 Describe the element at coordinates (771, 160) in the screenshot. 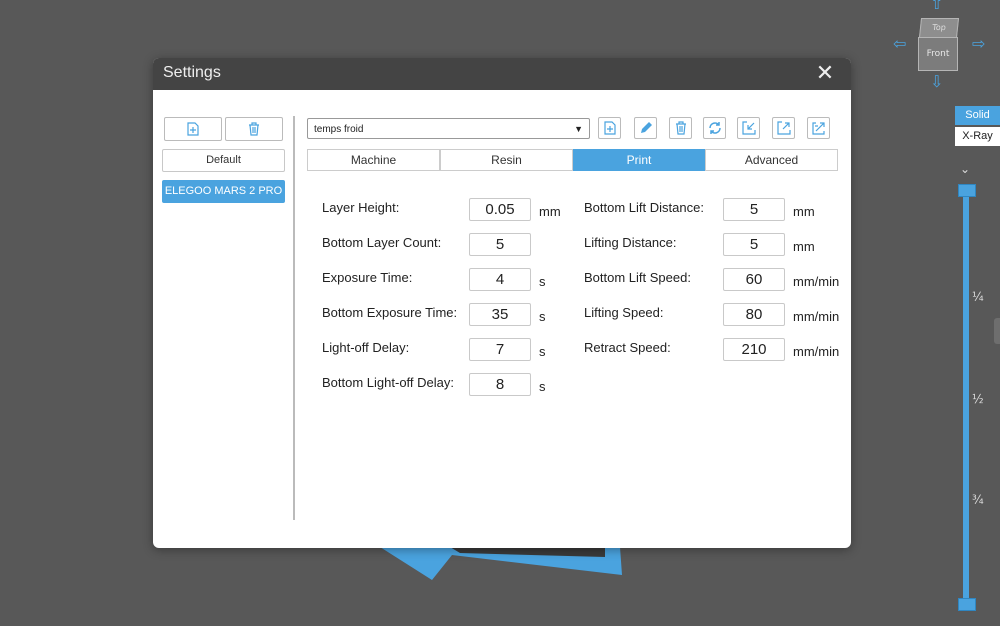

I see `tab-advanced: Advanced` at that location.